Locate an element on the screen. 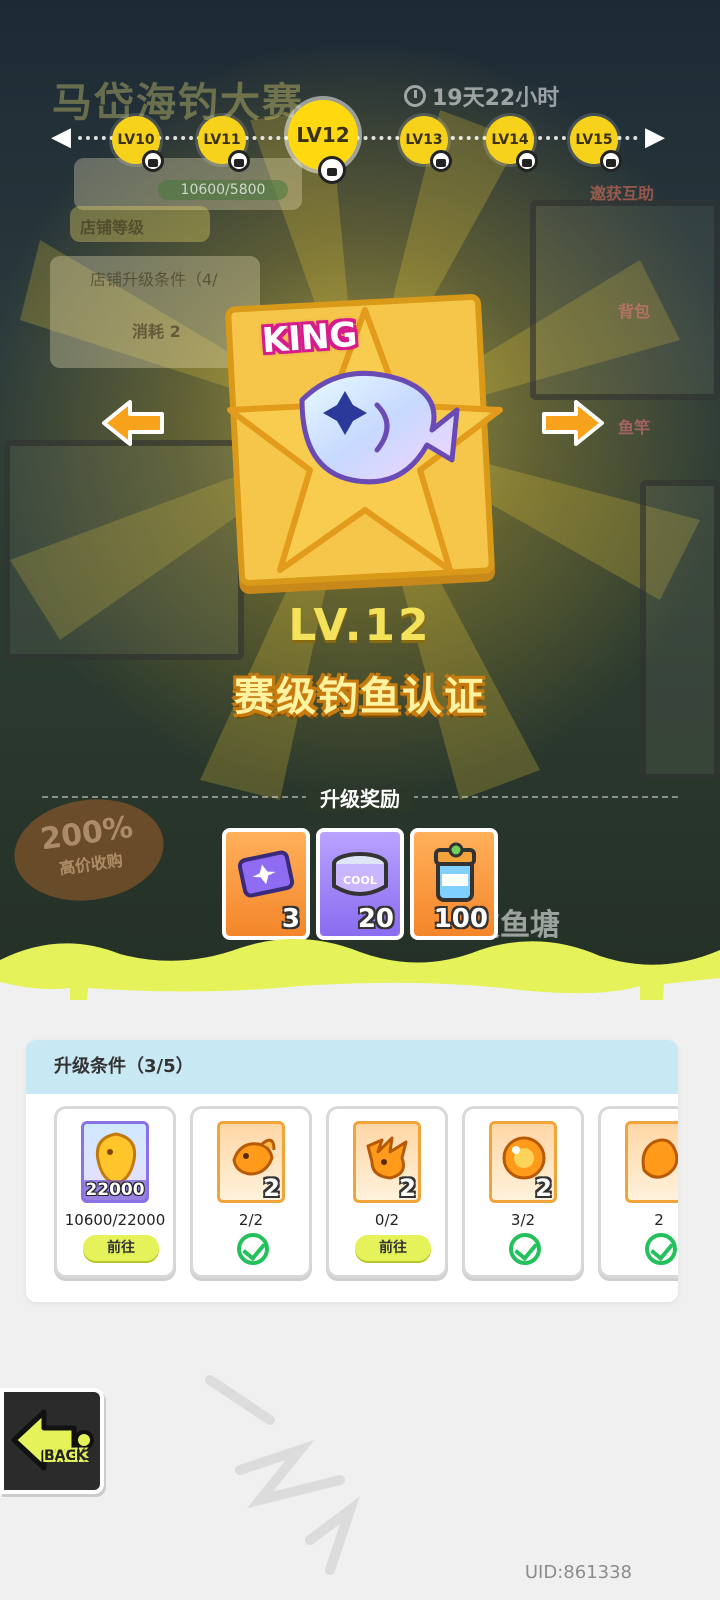 The width and height of the screenshot is (720, 1600). nav-prev-arrow: ◀ is located at coordinates (61, 137).